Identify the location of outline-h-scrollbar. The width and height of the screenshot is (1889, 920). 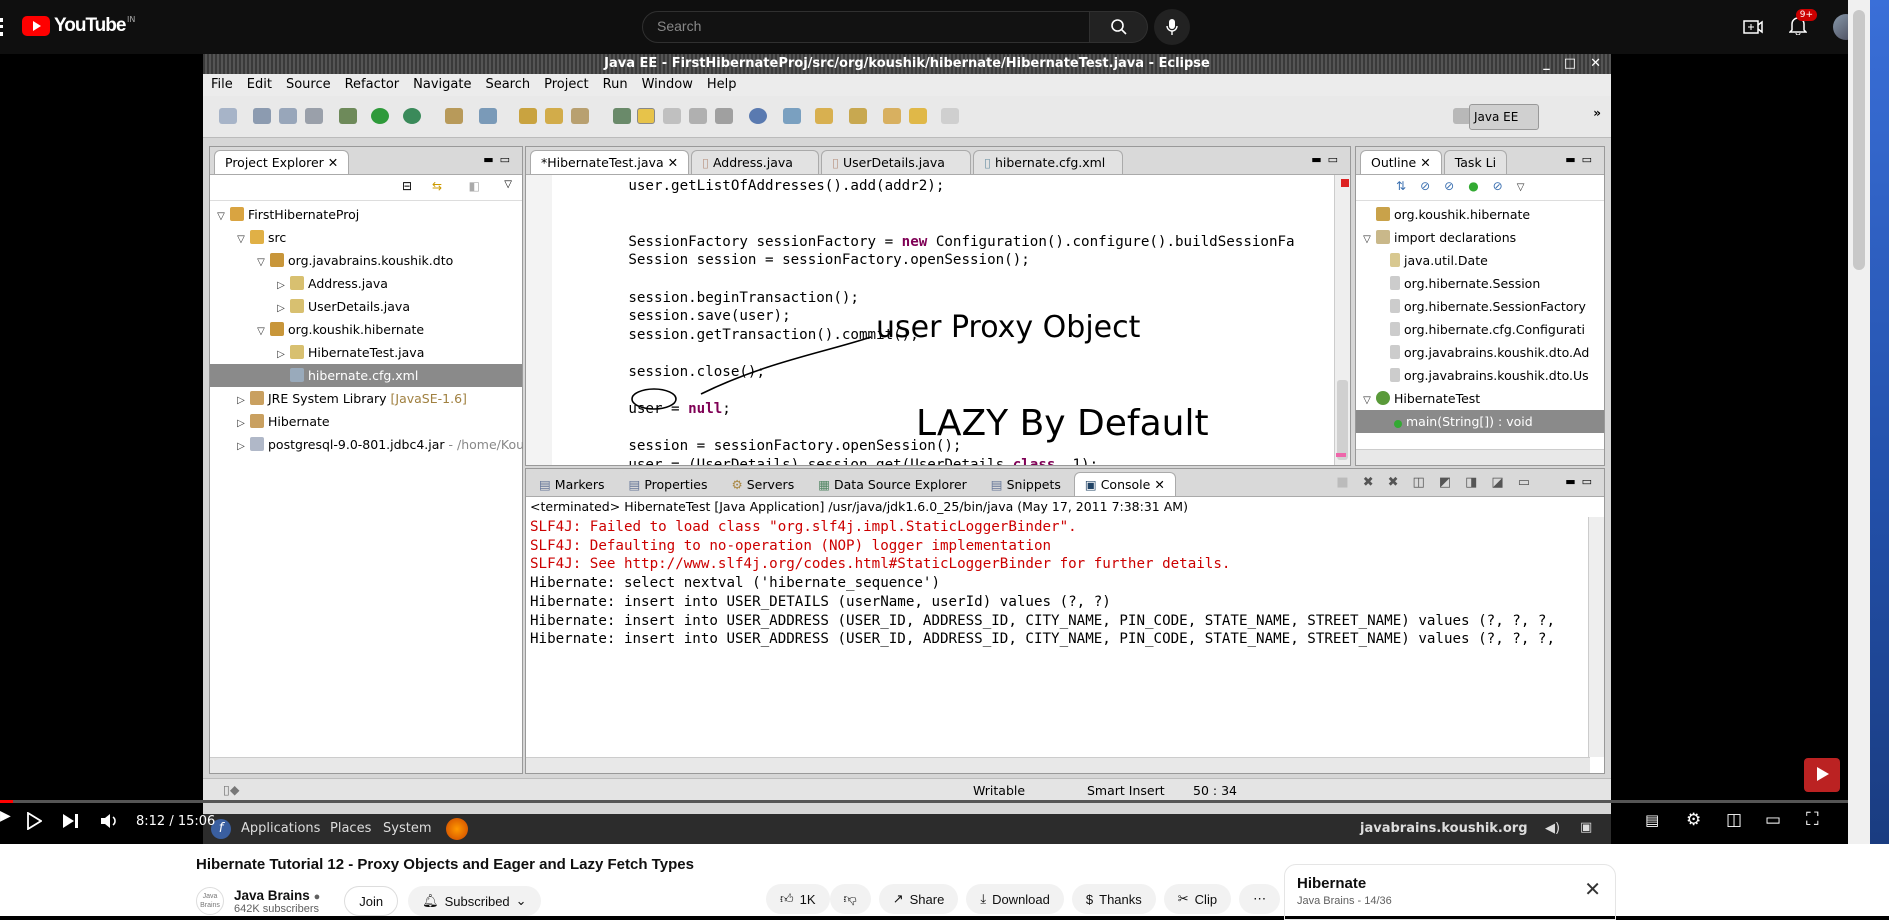
(1480, 457).